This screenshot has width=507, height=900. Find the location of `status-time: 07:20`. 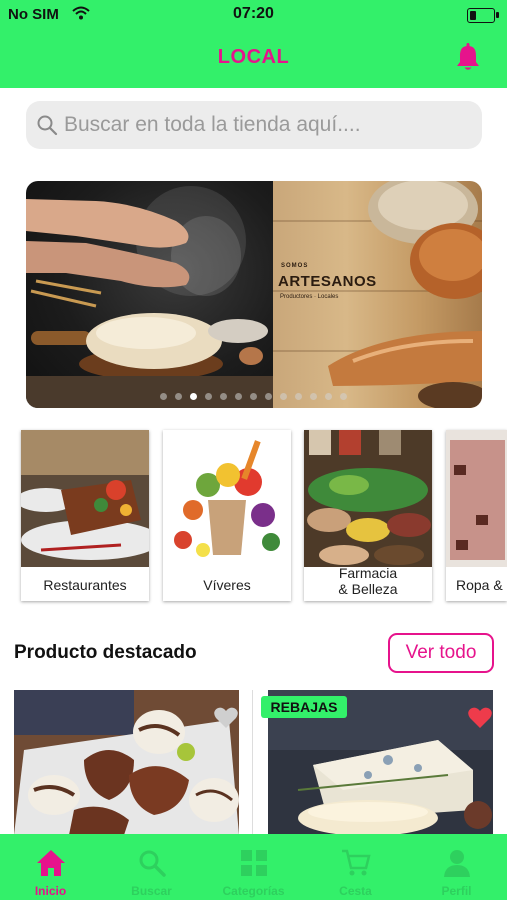

status-time: 07:20 is located at coordinates (253, 13).